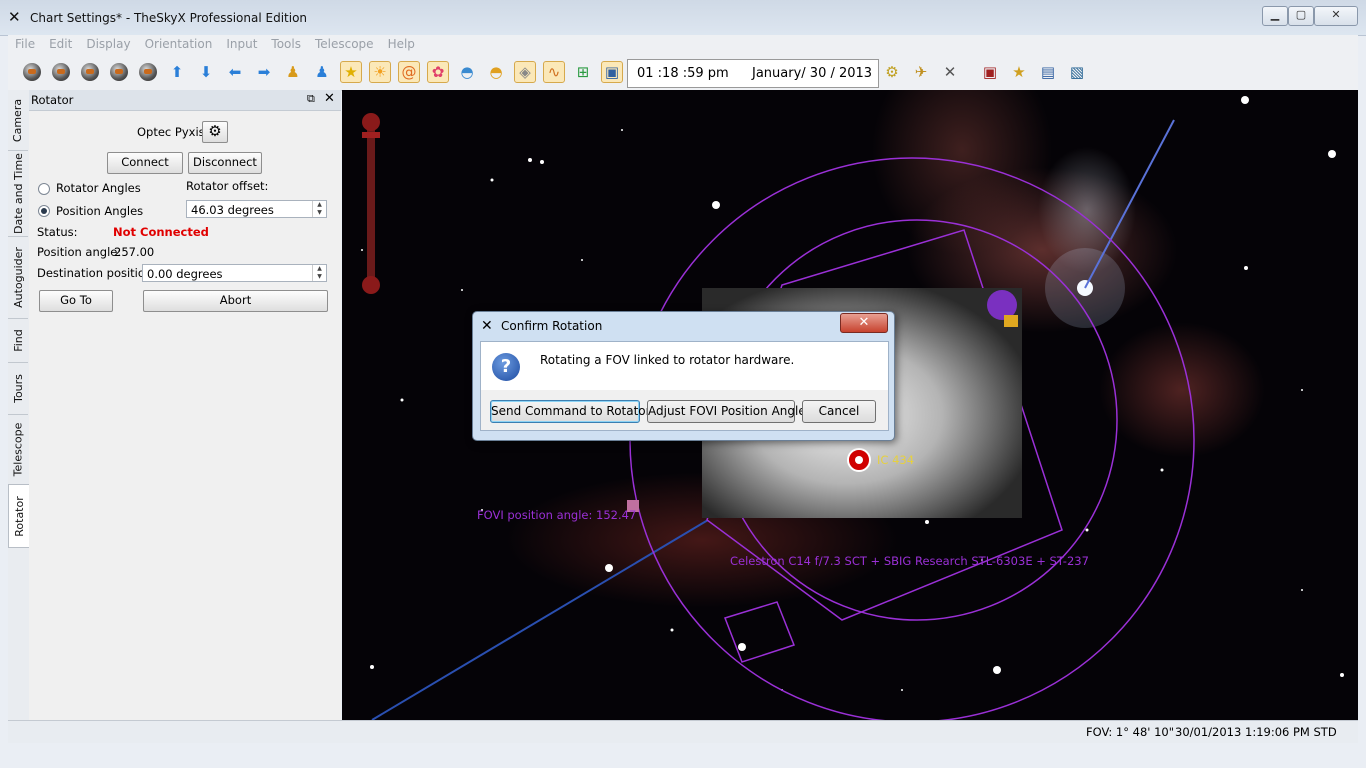 This screenshot has height=768, width=1366. Describe the element at coordinates (540, 619) in the screenshot. I see `line-lower` at that location.